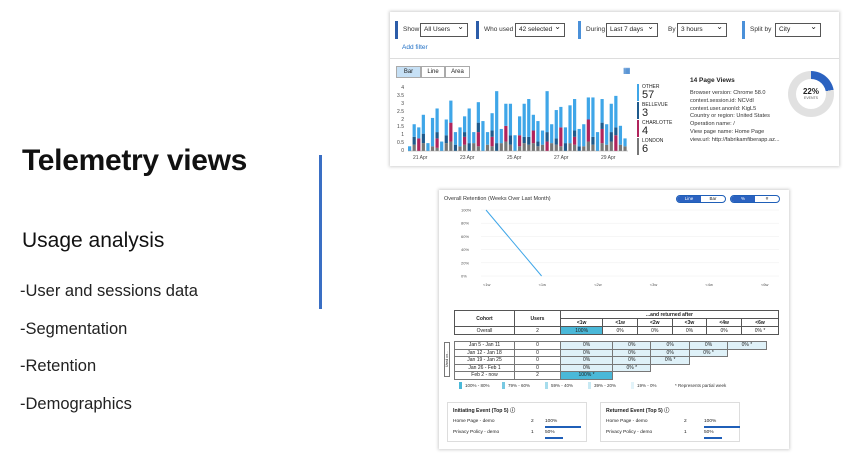 The height and width of the screenshot is (469, 857). What do you see at coordinates (689, 199) in the screenshot?
I see `toggle-line: Line` at bounding box center [689, 199].